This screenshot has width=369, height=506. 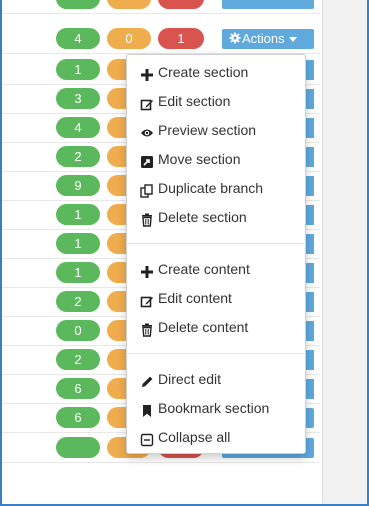 I want to click on caret-down-icon, so click(x=292, y=40).